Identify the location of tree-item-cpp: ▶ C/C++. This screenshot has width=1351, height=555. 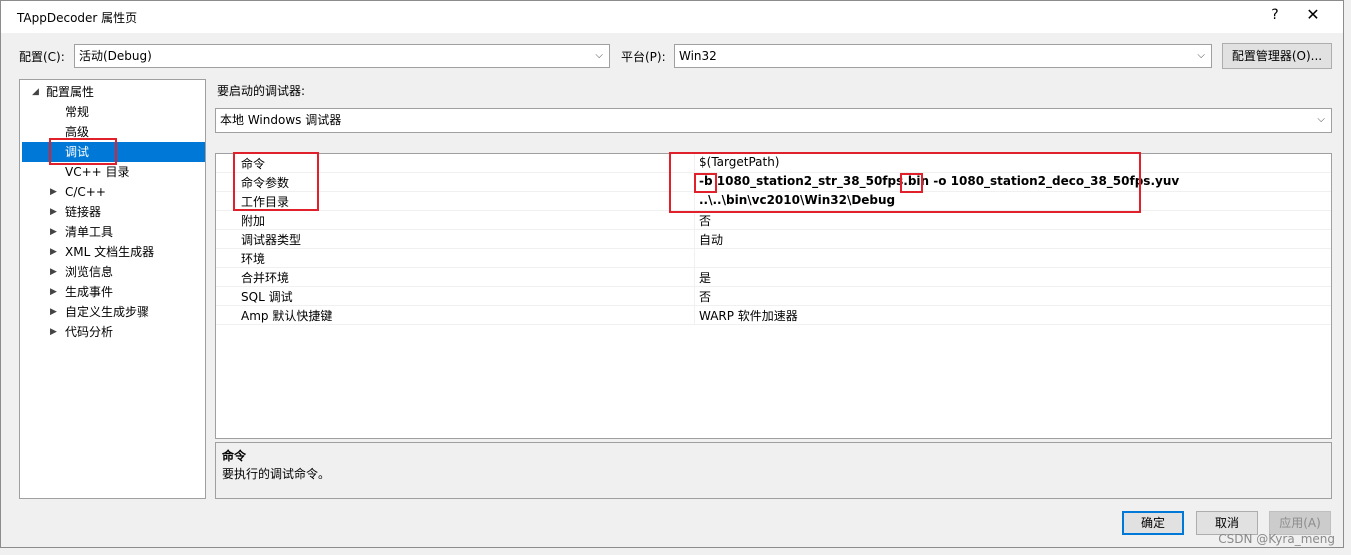
(78, 192).